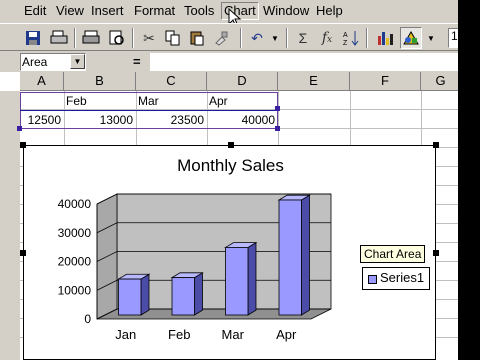 The width and height of the screenshot is (480, 360). What do you see at coordinates (23, 253) in the screenshot?
I see `chart-handle-w` at bounding box center [23, 253].